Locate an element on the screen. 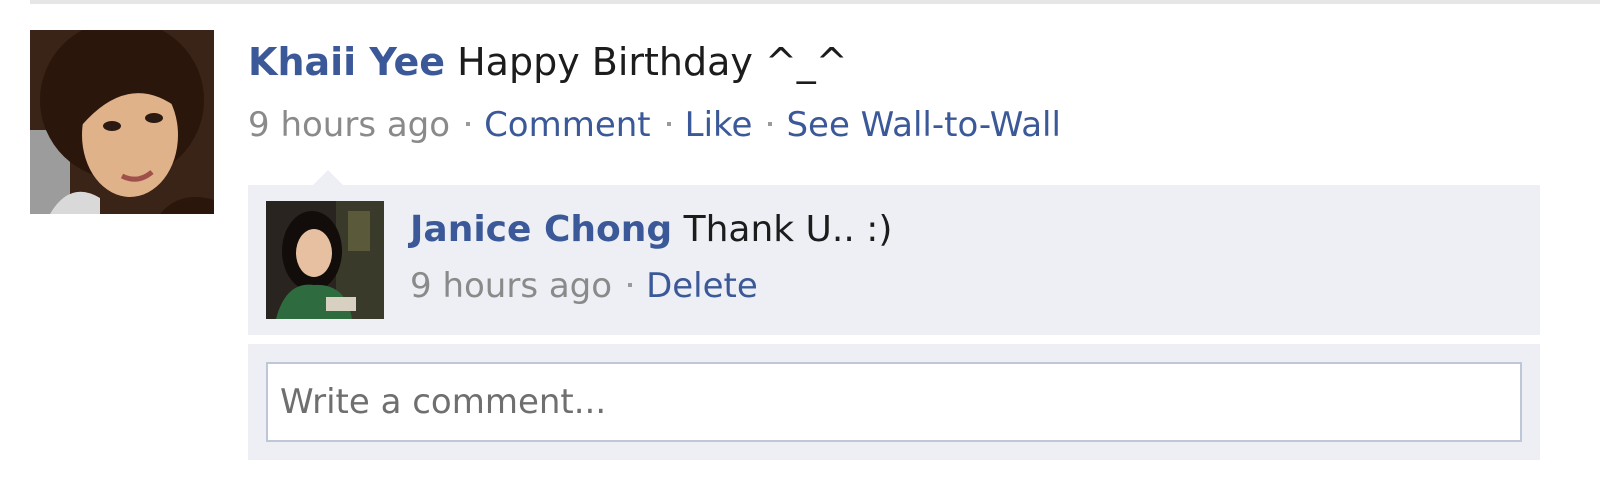 The width and height of the screenshot is (1600, 494). see-wall-to-wall-link: See Wall-to-Wall is located at coordinates (923, 125).